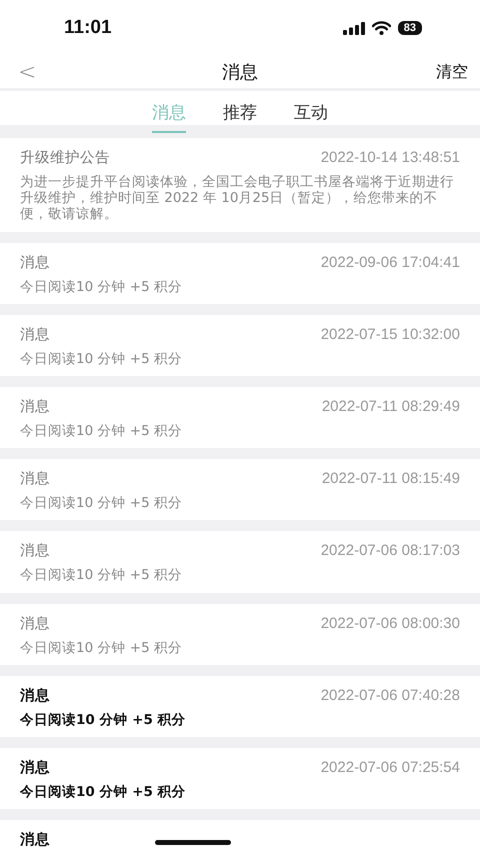 Image resolution: width=480 pixels, height=853 pixels. What do you see at coordinates (27, 72) in the screenshot?
I see `back-button: <` at bounding box center [27, 72].